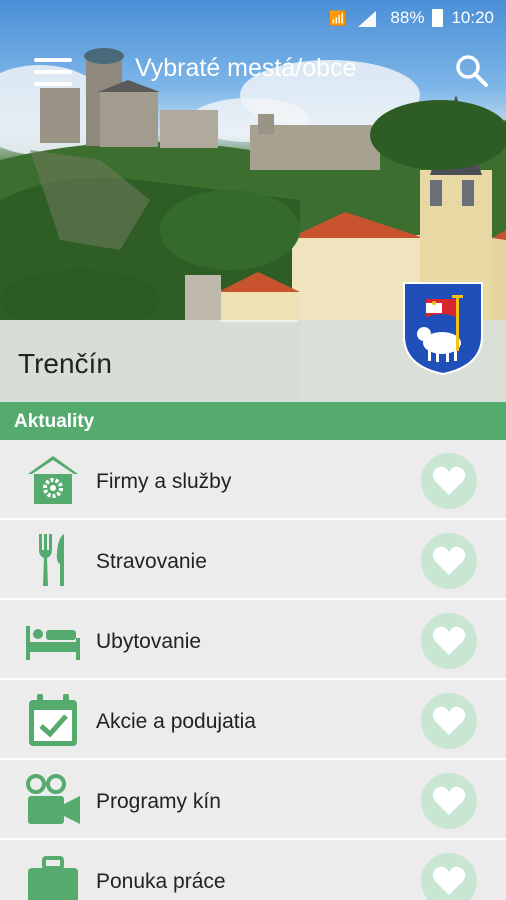  What do you see at coordinates (176, 721) in the screenshot?
I see `list-item-label: Akcie a podujatia` at bounding box center [176, 721].